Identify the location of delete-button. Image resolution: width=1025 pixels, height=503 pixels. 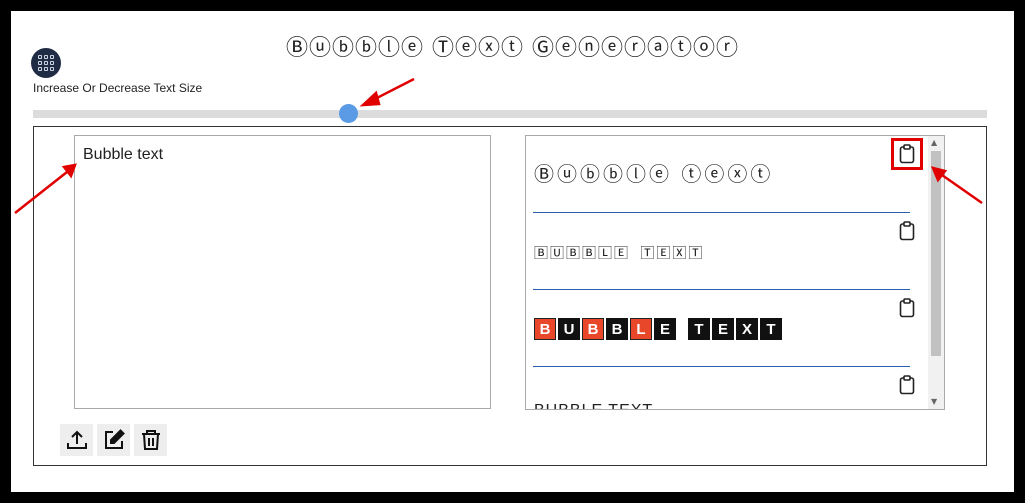
(150, 440).